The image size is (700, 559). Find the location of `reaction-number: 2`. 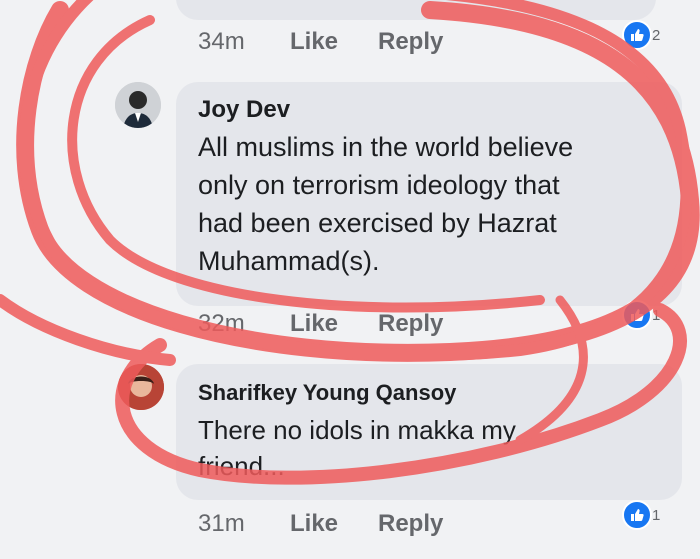

reaction-number: 2 is located at coordinates (656, 35).